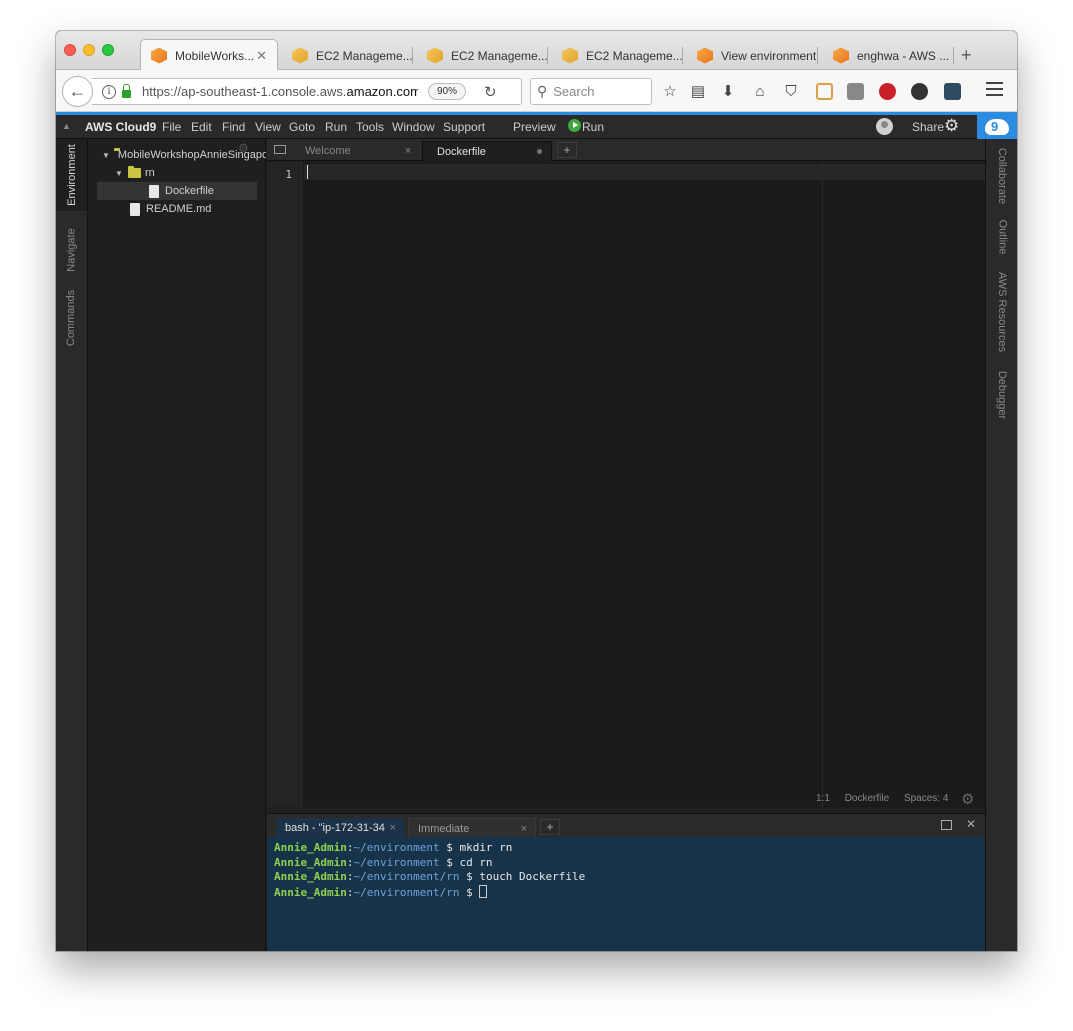  Describe the element at coordinates (109, 91) in the screenshot. I see `info-icon: i` at that location.